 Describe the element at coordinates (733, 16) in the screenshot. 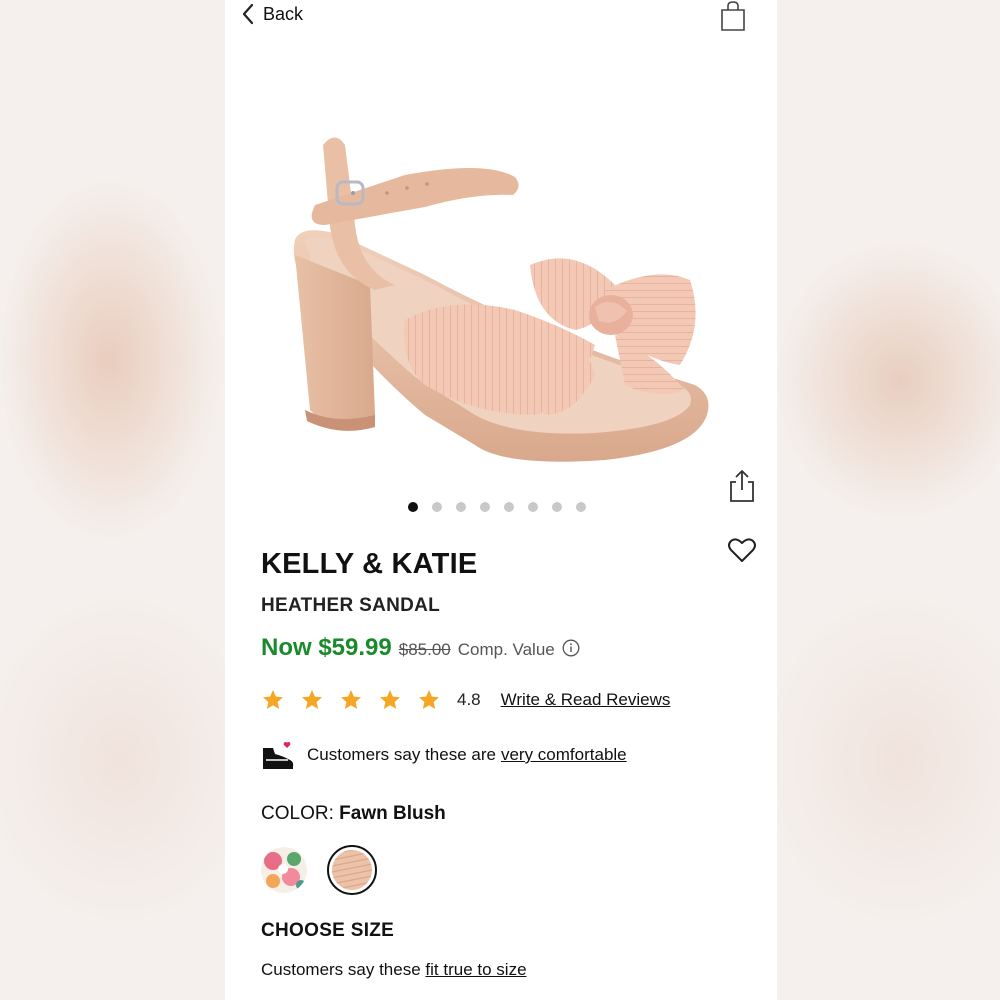

I see `shopping-bag-icon` at that location.